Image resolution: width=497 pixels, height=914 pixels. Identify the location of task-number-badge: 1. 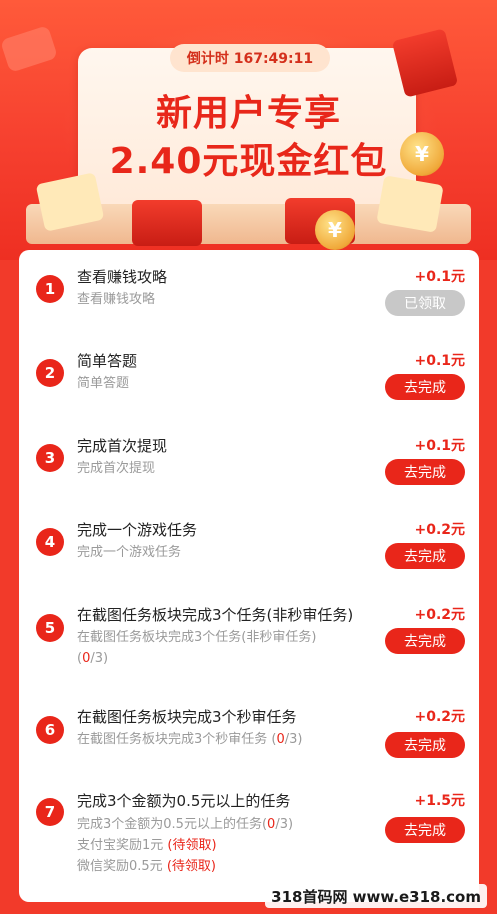
(50, 289).